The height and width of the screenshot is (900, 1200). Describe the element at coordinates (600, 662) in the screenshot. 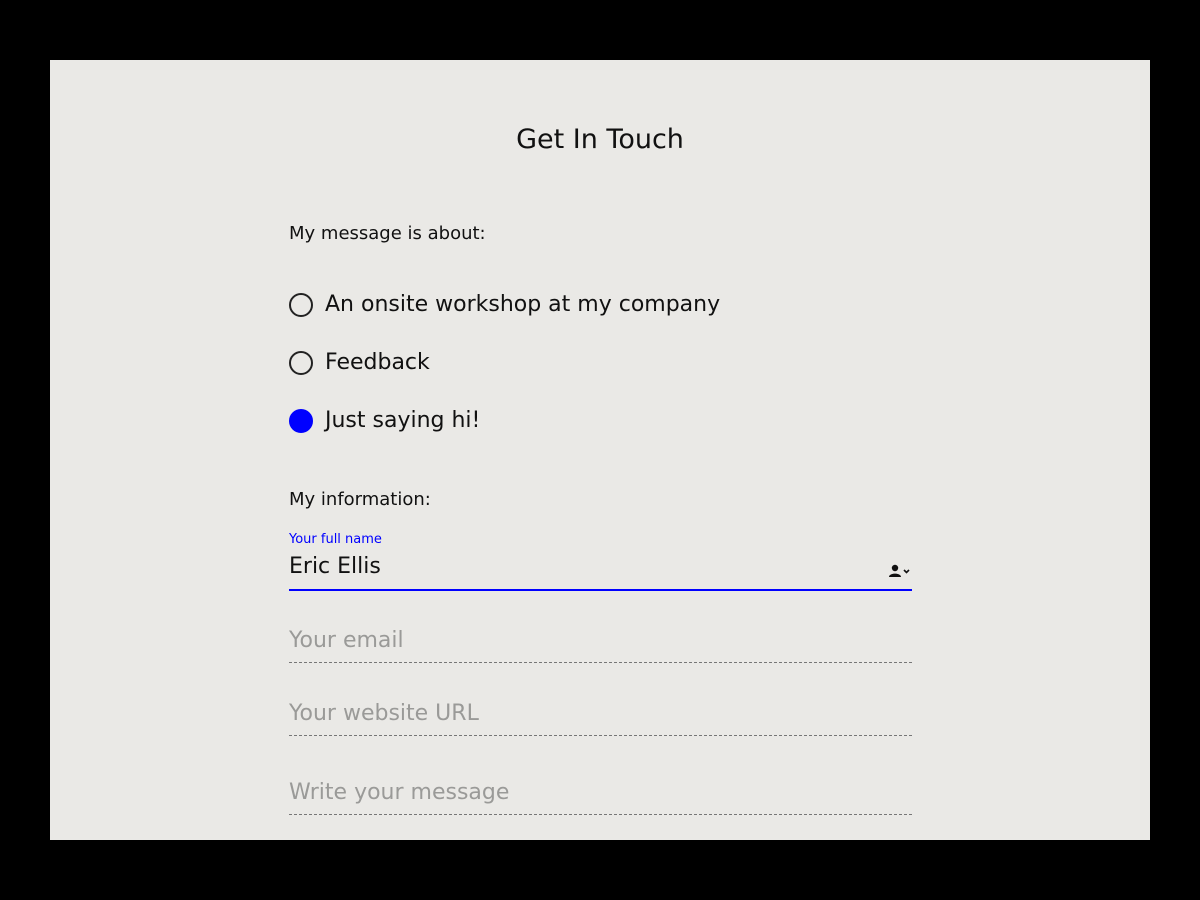

I see `email-underline` at that location.